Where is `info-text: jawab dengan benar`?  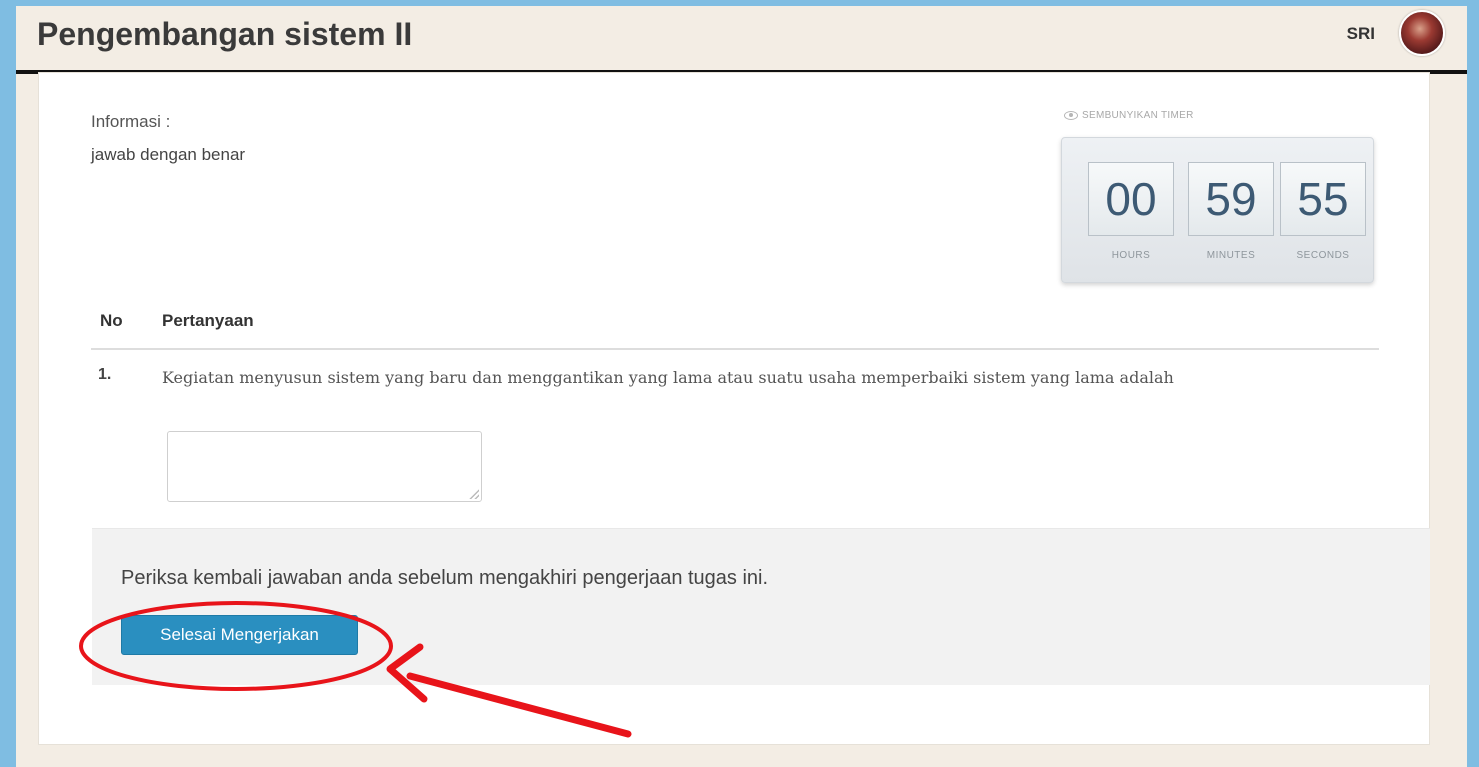
info-text: jawab dengan benar is located at coordinates (168, 154).